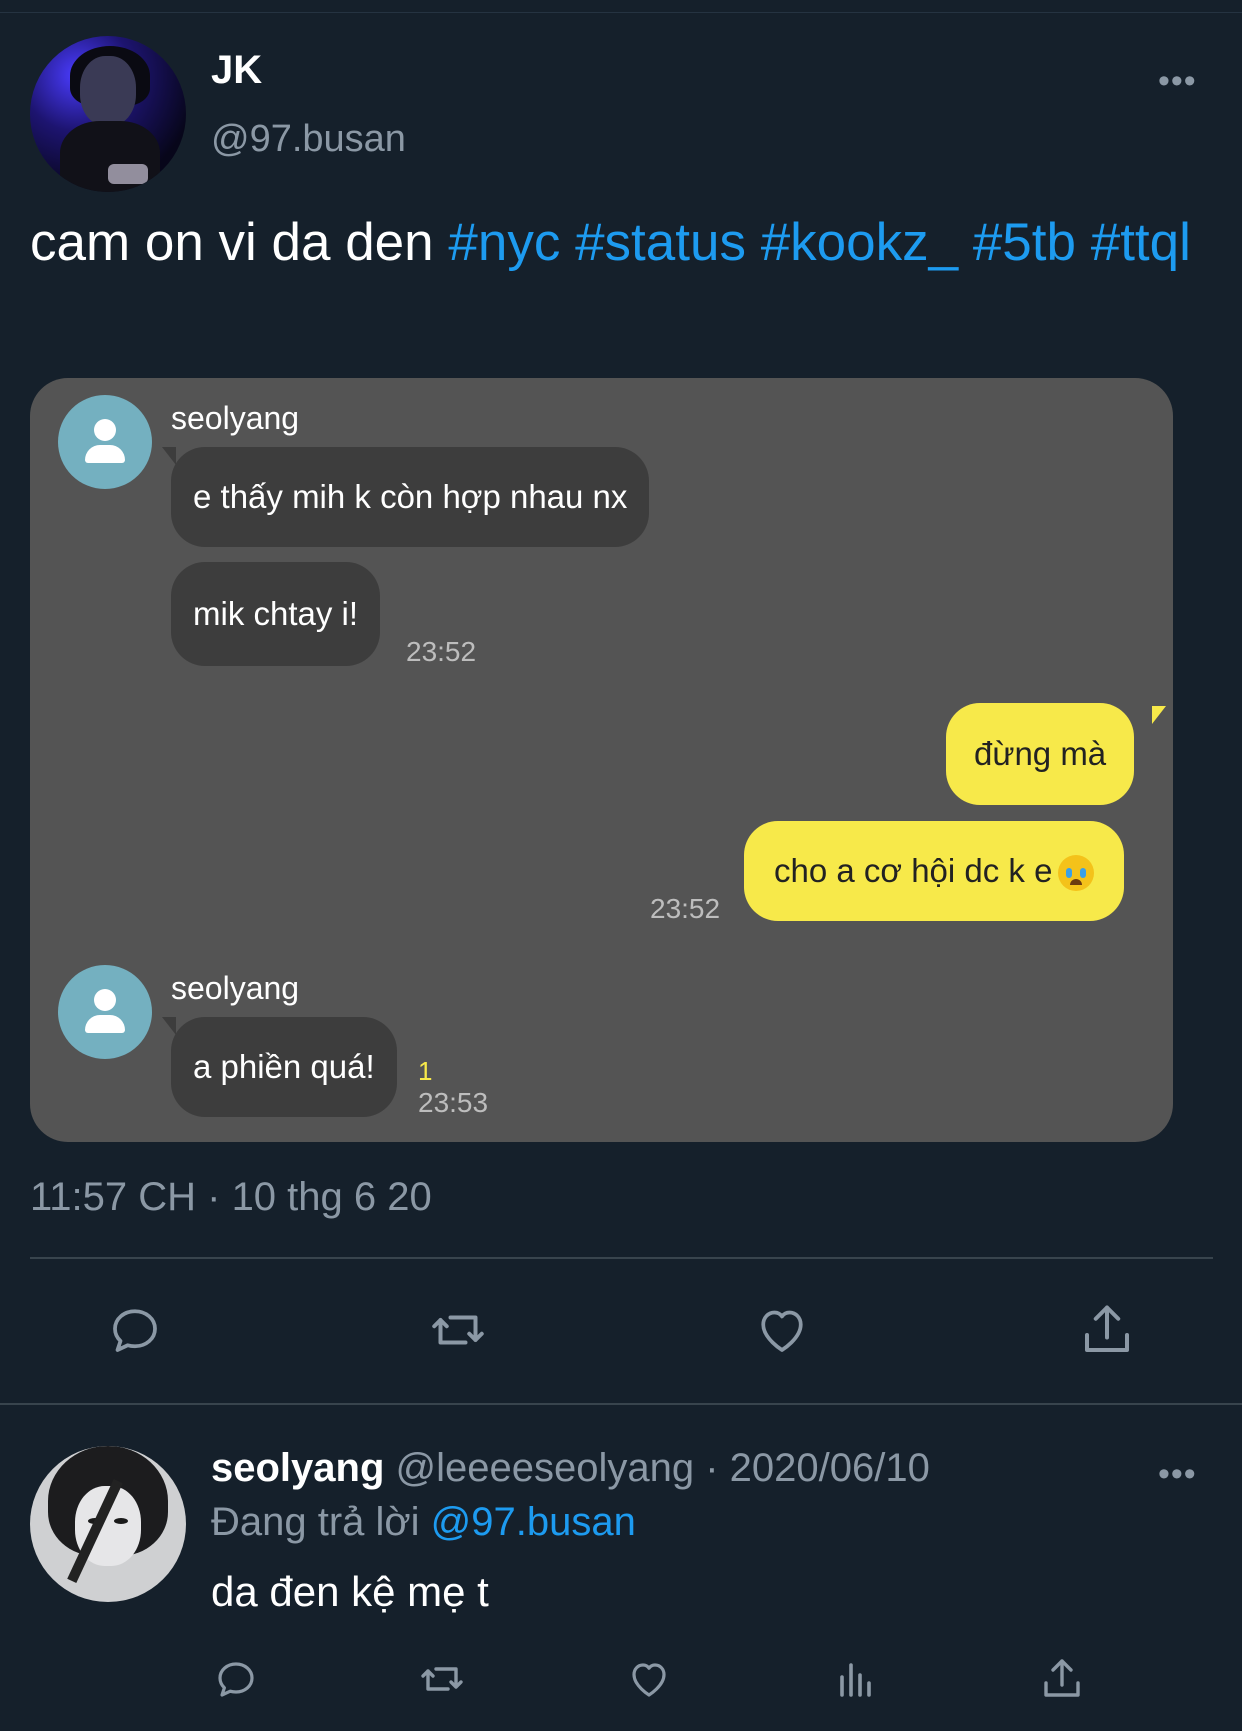  I want to click on chat-reply-text: cho a cơ hội dc k e, so click(913, 870).